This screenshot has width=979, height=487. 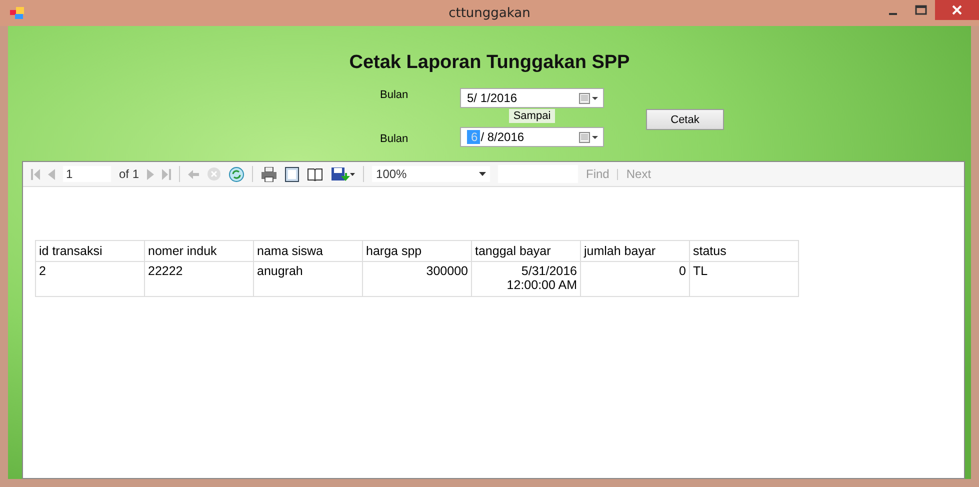 I want to click on date-picker: 6 / 8/2016, so click(x=532, y=137).